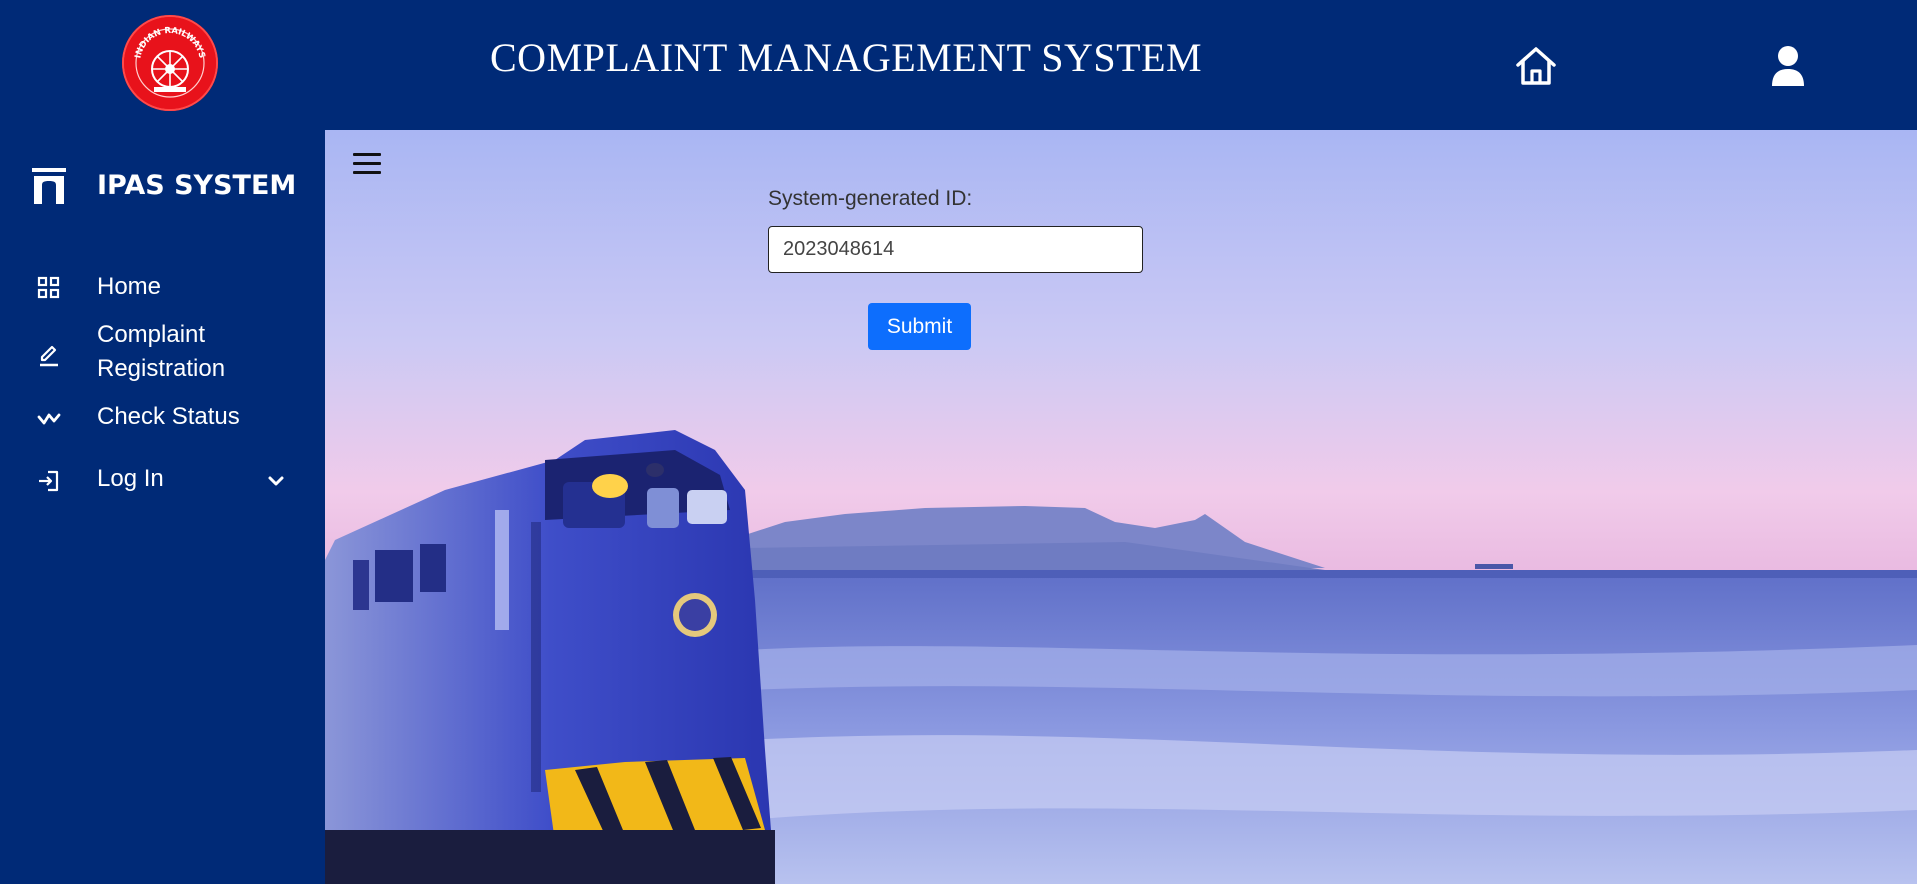 This screenshot has height=884, width=1917. Describe the element at coordinates (919, 326) in the screenshot. I see `submit-button: Submit` at that location.